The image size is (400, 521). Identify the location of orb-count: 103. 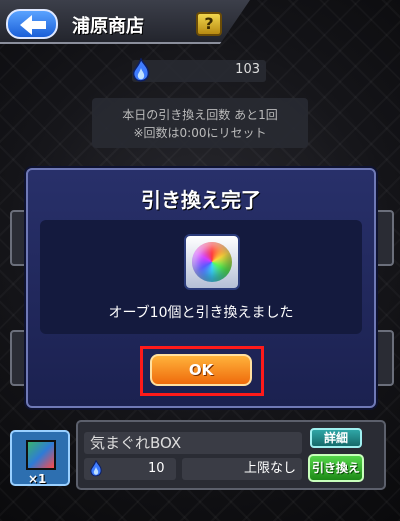
(247, 69).